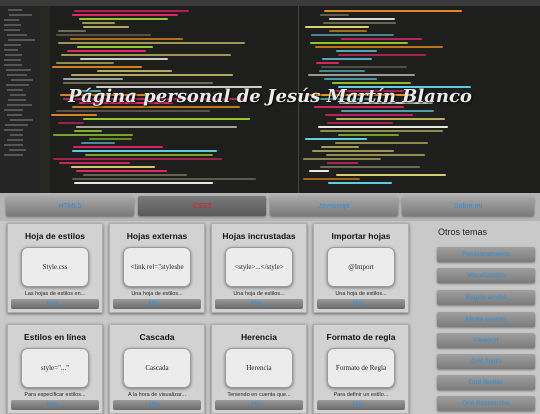 The height and width of the screenshot is (414, 540). I want to click on card-preview: <link rel="styleshe, so click(157, 267).